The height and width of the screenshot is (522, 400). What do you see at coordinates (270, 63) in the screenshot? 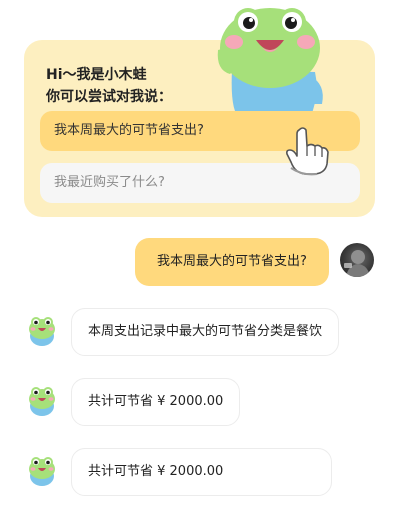
I see `frog-mascot-icon` at bounding box center [270, 63].